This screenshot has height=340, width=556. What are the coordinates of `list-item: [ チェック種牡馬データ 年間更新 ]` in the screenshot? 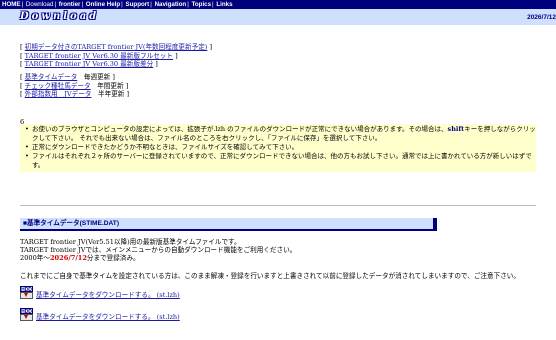 It's located at (74, 85).